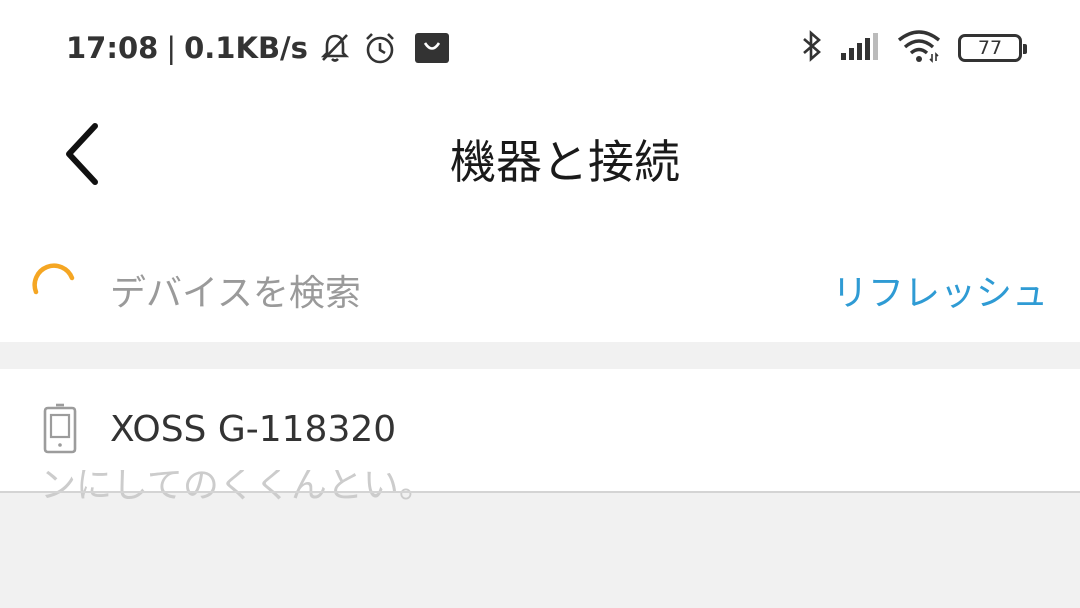  I want to click on battery-level: 77, so click(990, 48).